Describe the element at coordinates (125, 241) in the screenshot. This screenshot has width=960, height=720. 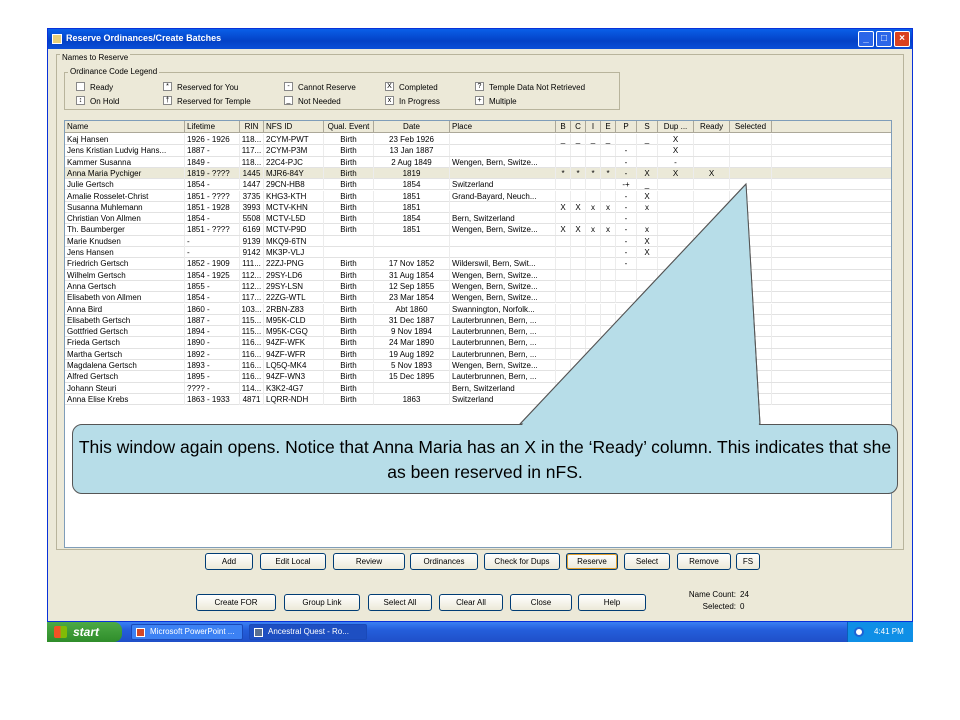
I see `table-cell: Marie Knudsen` at that location.